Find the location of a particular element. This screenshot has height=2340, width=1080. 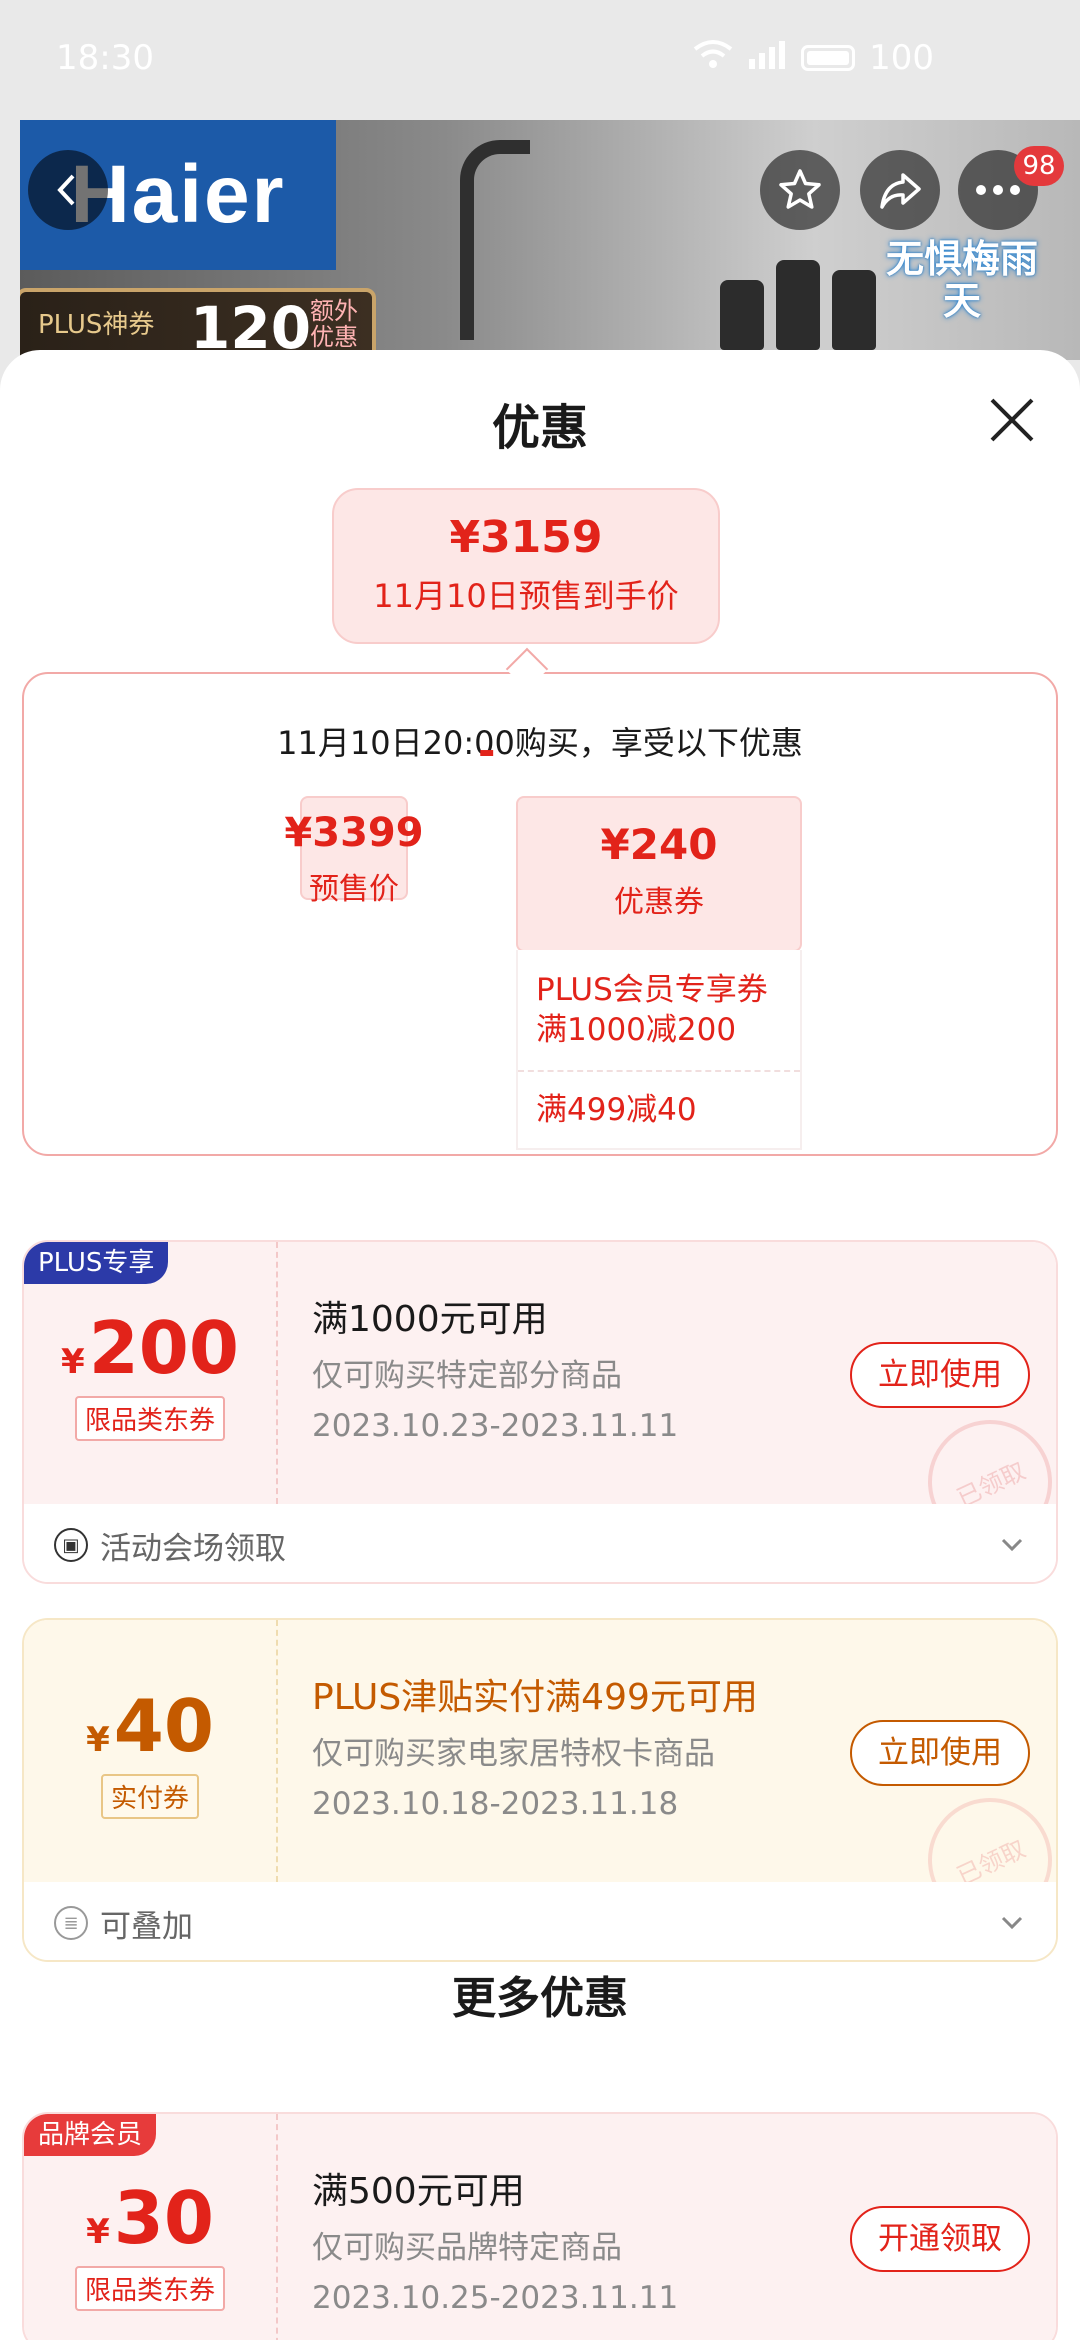

coupon-validity: 2023.10.25-2023.11.11 is located at coordinates (495, 2298).